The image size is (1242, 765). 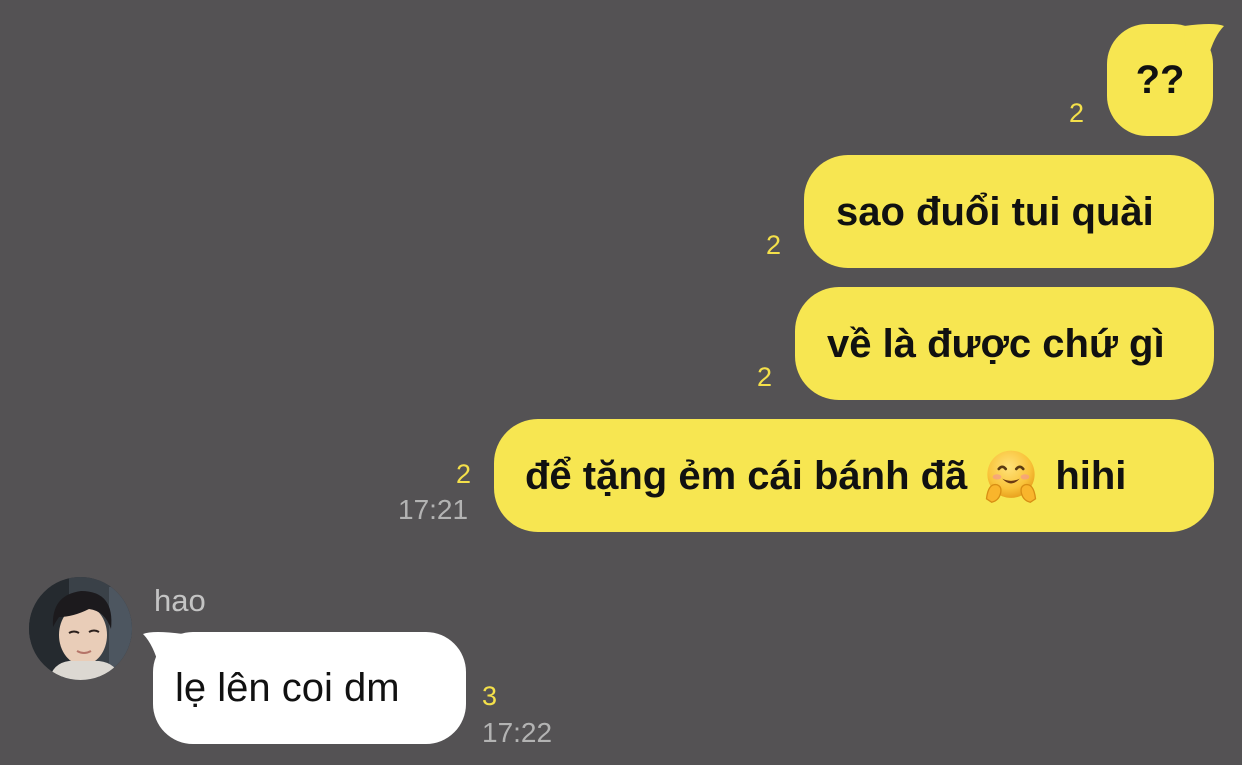 I want to click on message-text-after-emoji: hihi, so click(x=1091, y=475).